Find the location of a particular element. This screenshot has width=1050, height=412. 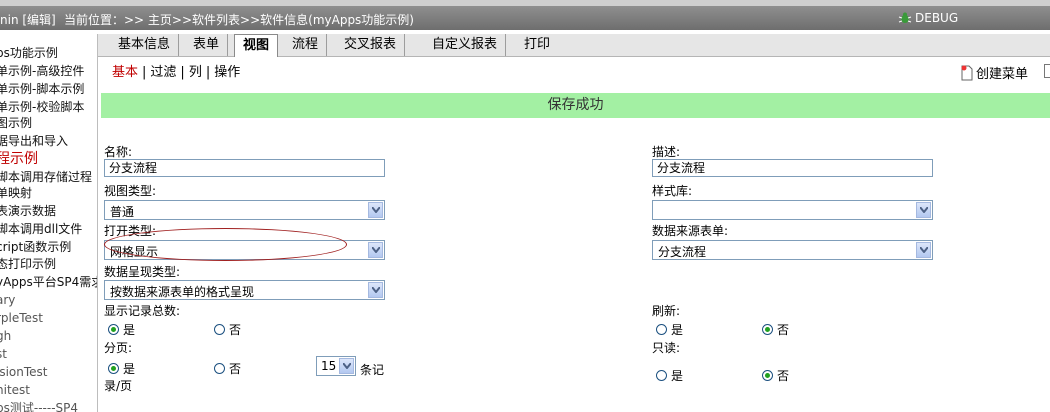

per-page-label-b: 录/页 is located at coordinates (118, 386).